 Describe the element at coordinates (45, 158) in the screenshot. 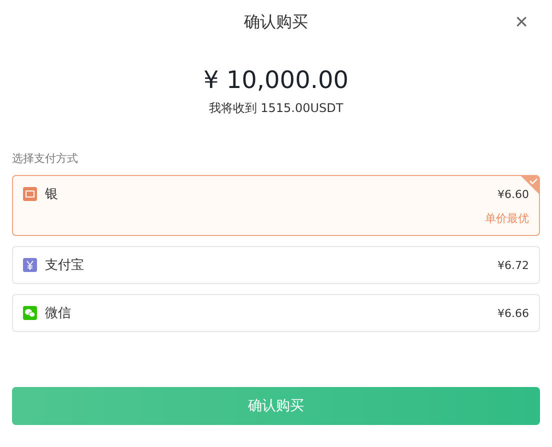

I see `section-label: 选择支付方式` at that location.